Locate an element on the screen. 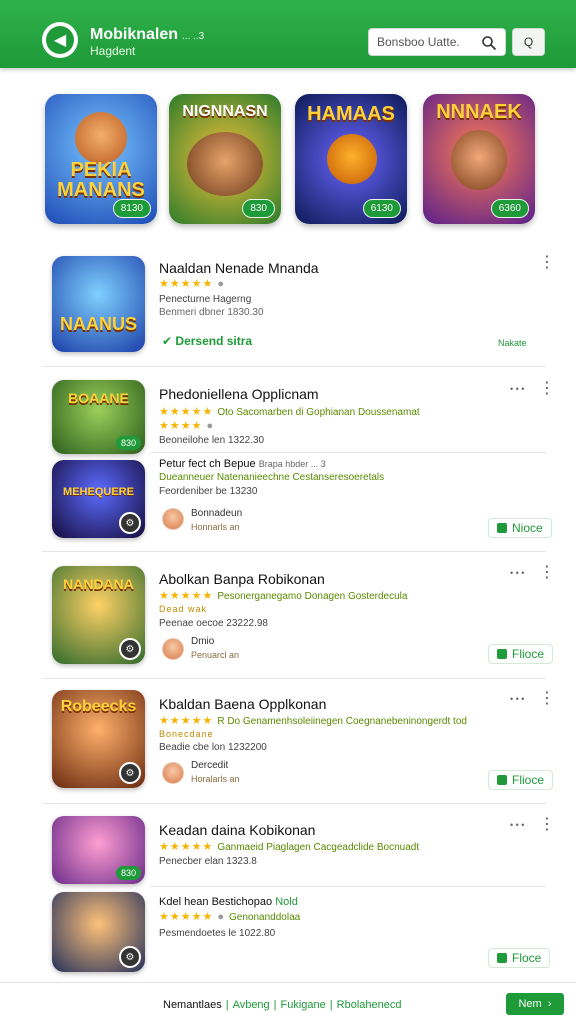  featured-tile-title: PEKIA MANANS is located at coordinates (101, 180).